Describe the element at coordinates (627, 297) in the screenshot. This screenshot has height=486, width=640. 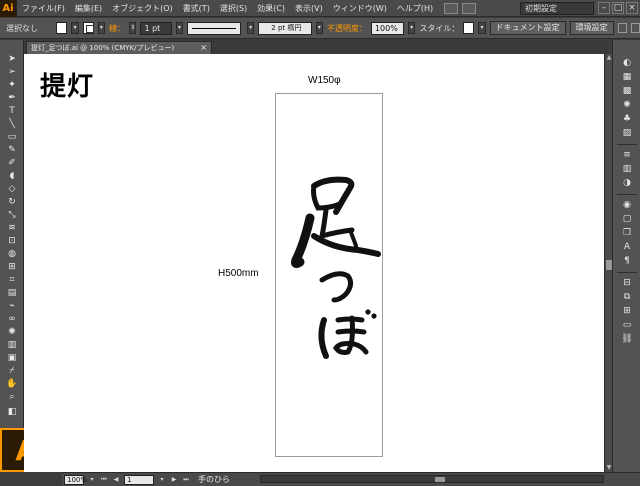
I see `pathfinder-panel-icon: ⧉` at that location.